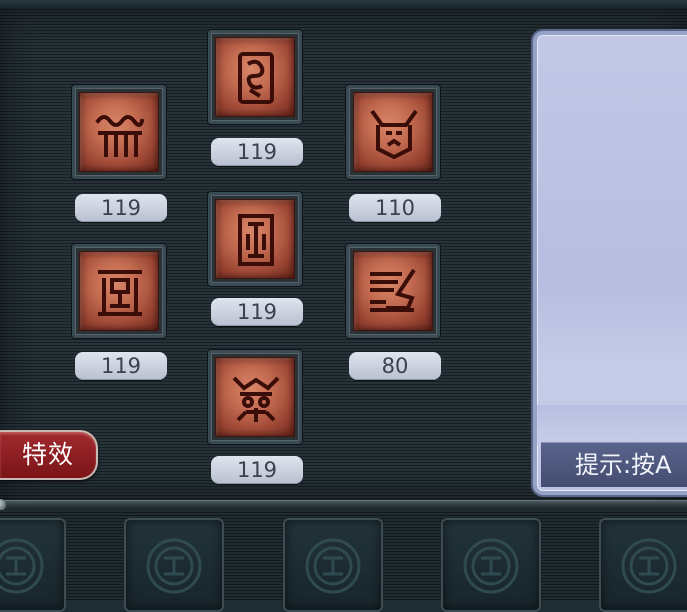  I want to click on rune-tower-glyph-icon, so click(255, 239).